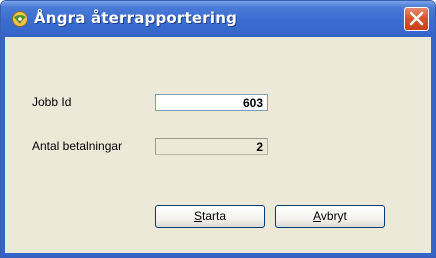 This screenshot has height=258, width=436. What do you see at coordinates (136, 18) in the screenshot?
I see `window-title: Ångra återrapportering` at bounding box center [136, 18].